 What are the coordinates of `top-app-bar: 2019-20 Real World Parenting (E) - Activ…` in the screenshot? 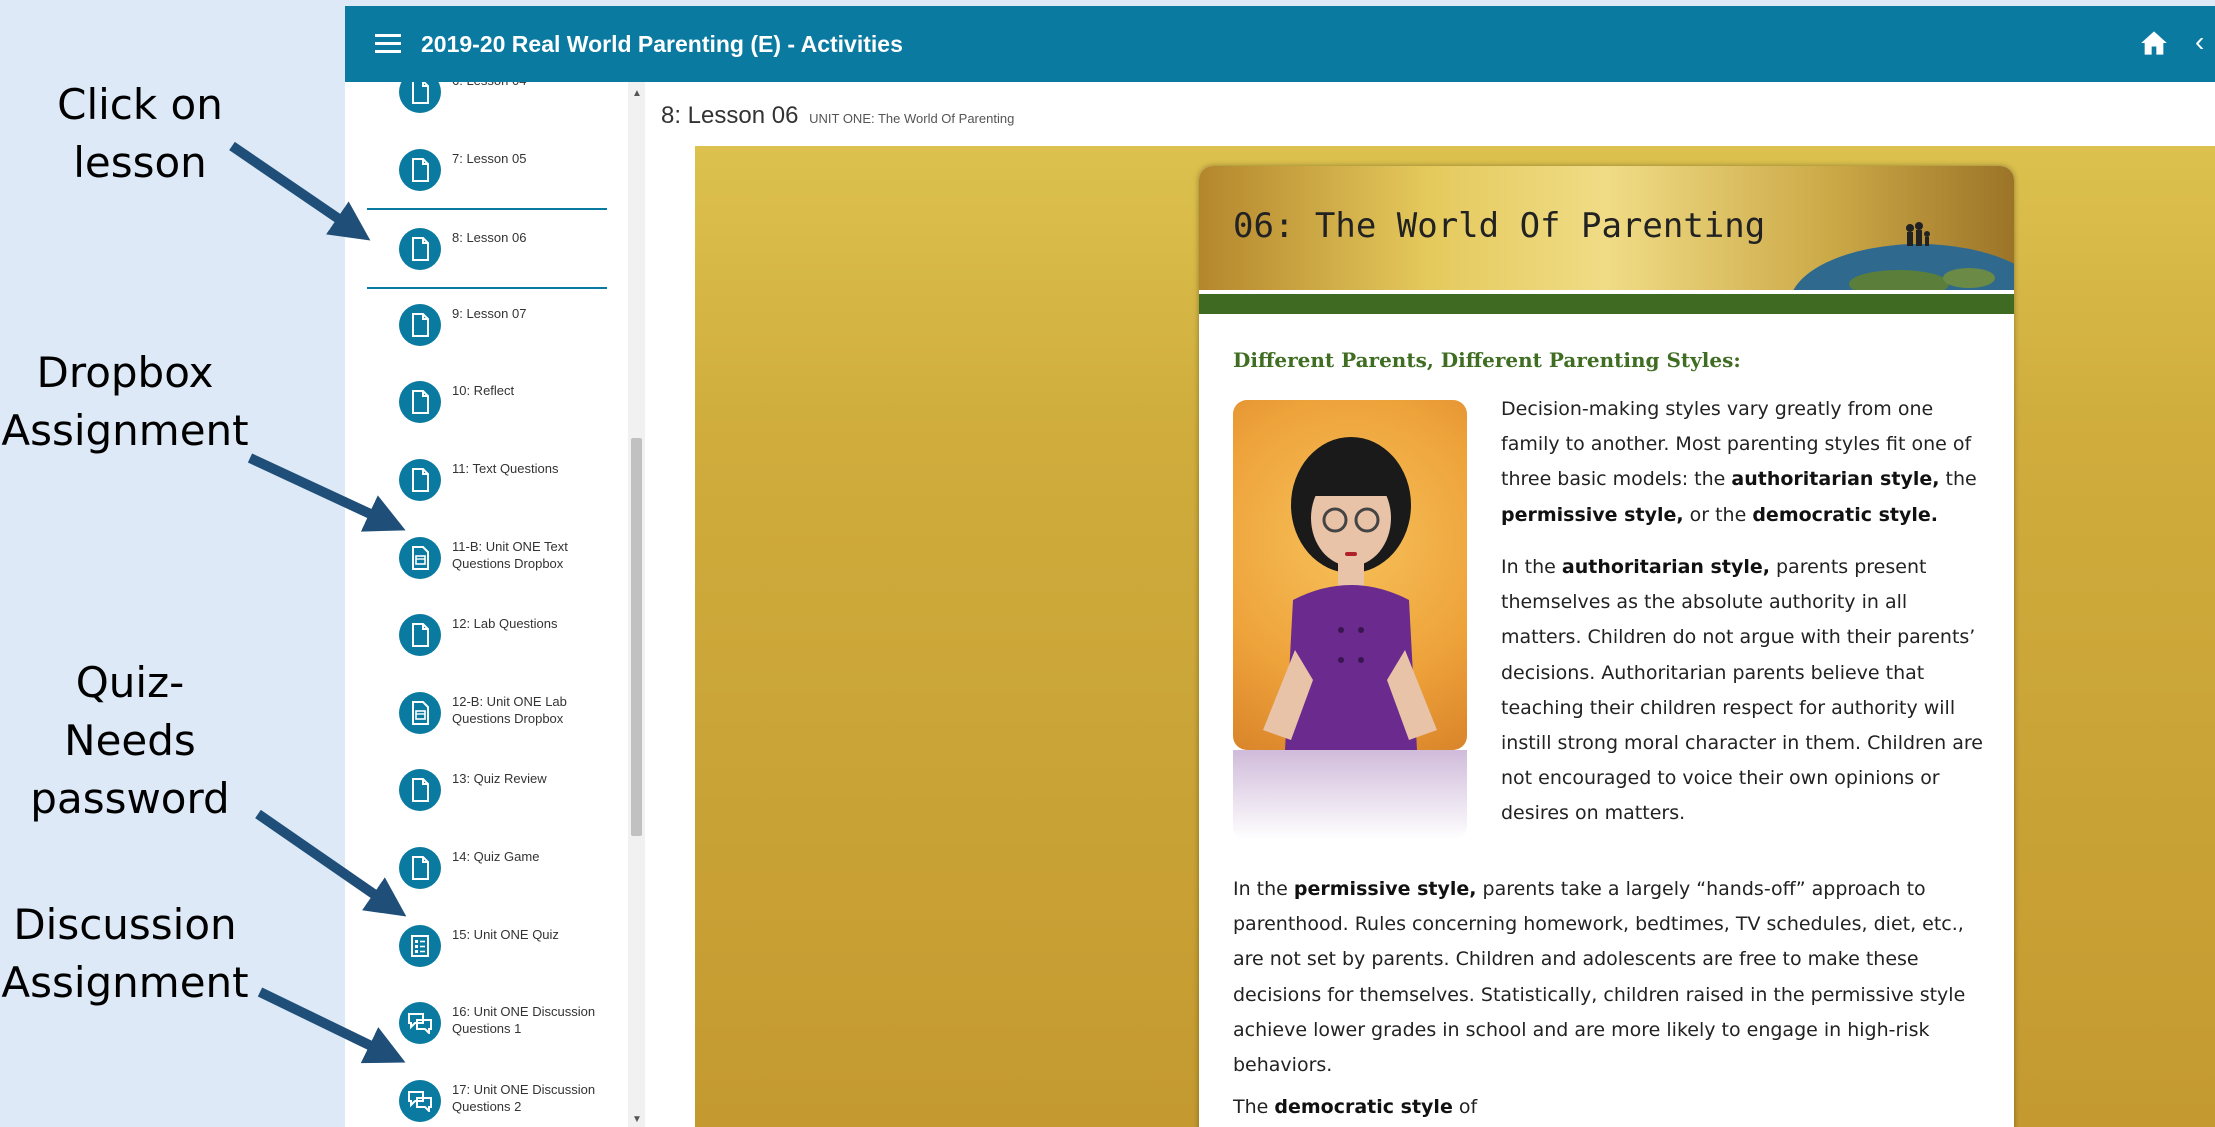 It's located at (1280, 44).